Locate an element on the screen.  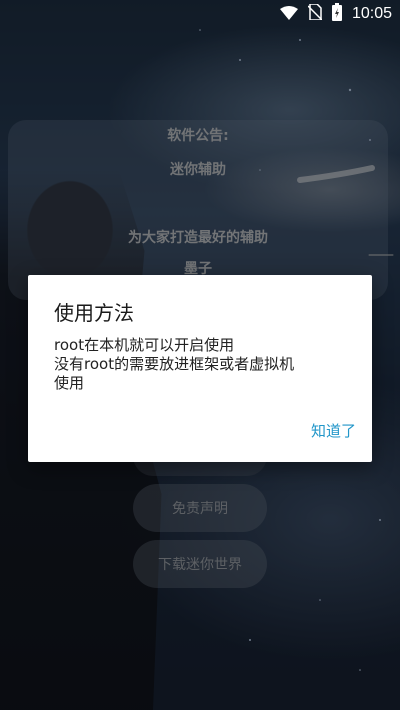
no-sim-icon is located at coordinates (315, 13).